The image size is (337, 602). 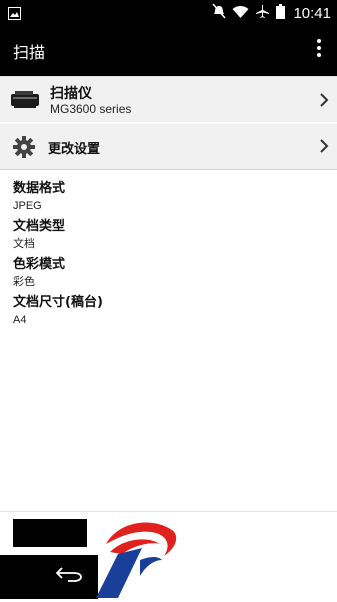 What do you see at coordinates (262, 13) in the screenshot?
I see `airplane-icon` at bounding box center [262, 13].